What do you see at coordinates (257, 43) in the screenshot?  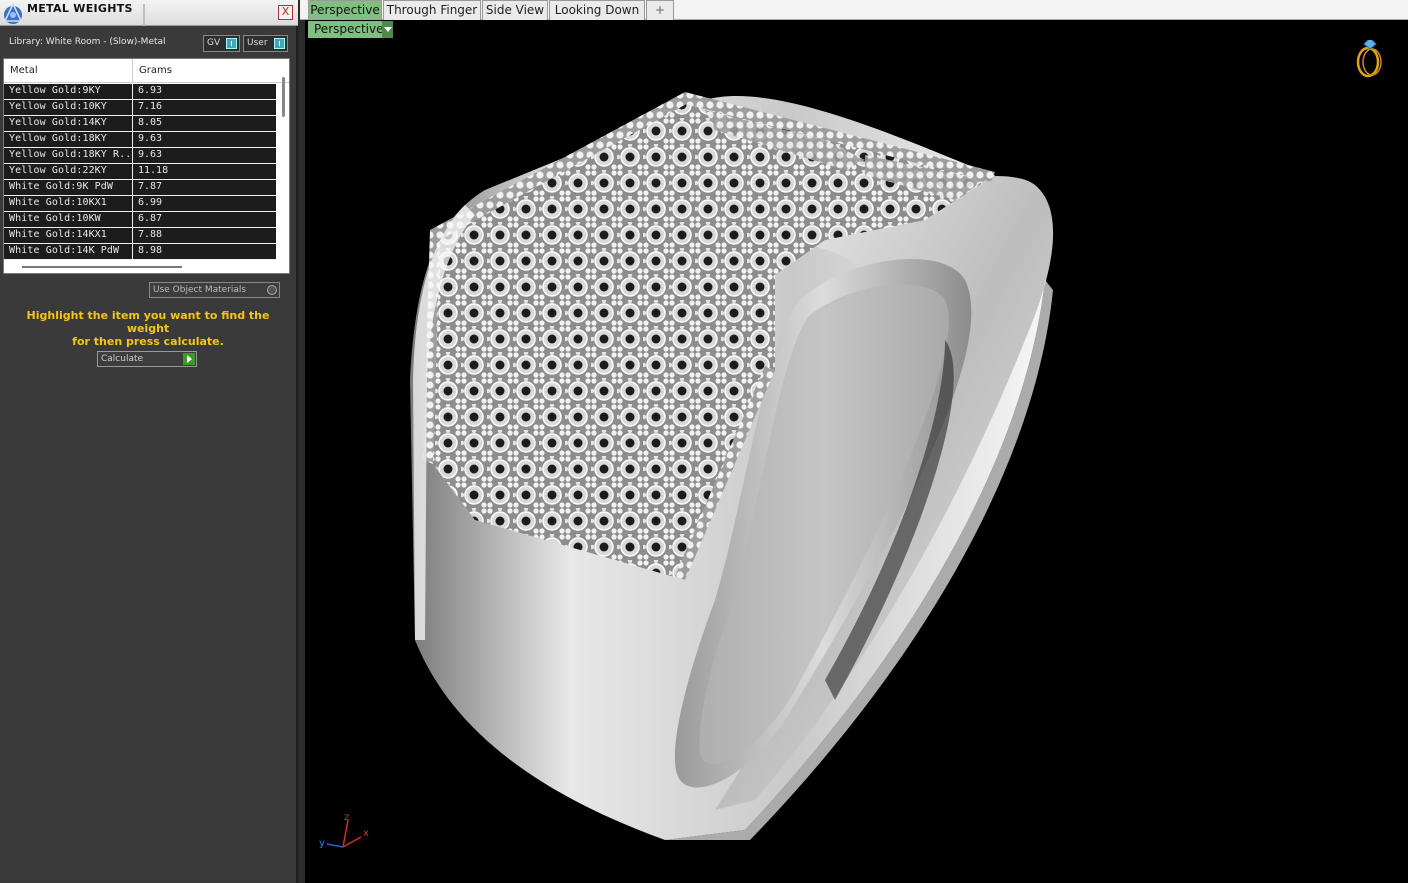 I see `user-toggle-label: User` at bounding box center [257, 43].